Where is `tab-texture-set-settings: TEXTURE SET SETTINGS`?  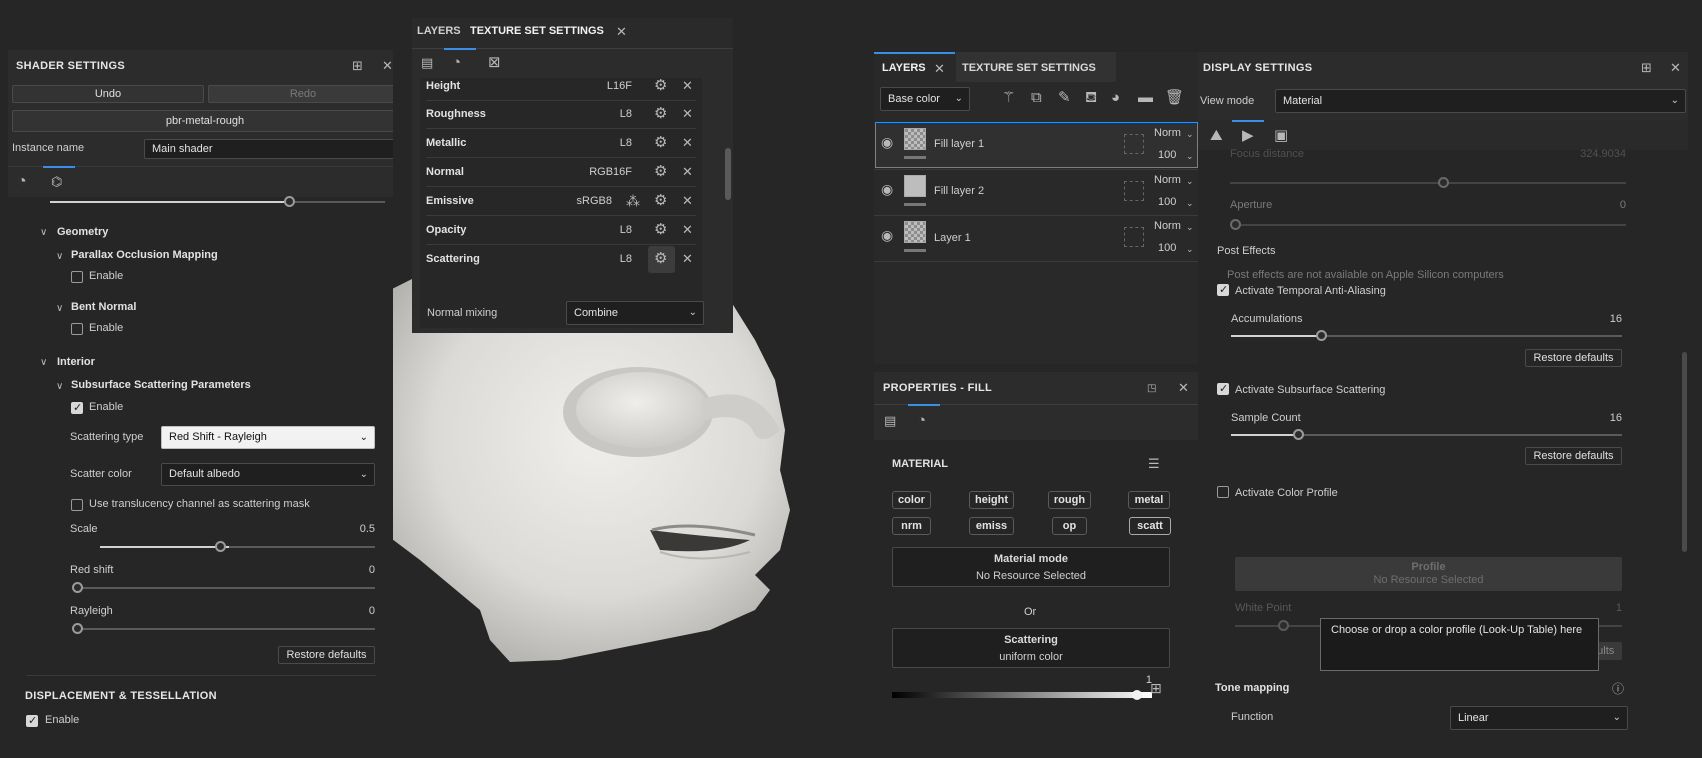 tab-texture-set-settings: TEXTURE SET SETTINGS is located at coordinates (1029, 68).